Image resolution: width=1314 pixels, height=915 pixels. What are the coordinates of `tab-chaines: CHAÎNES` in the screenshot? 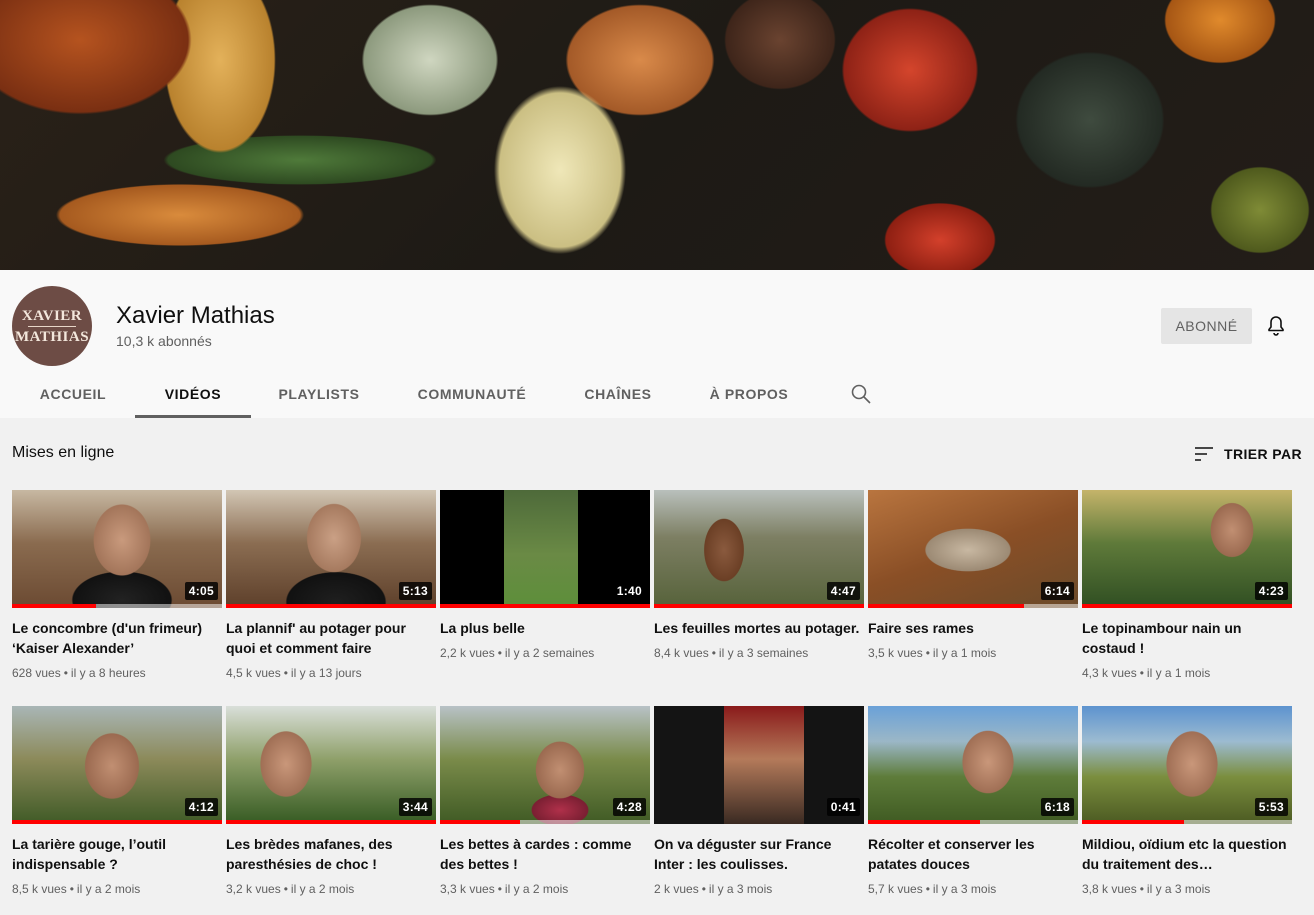 It's located at (618, 394).